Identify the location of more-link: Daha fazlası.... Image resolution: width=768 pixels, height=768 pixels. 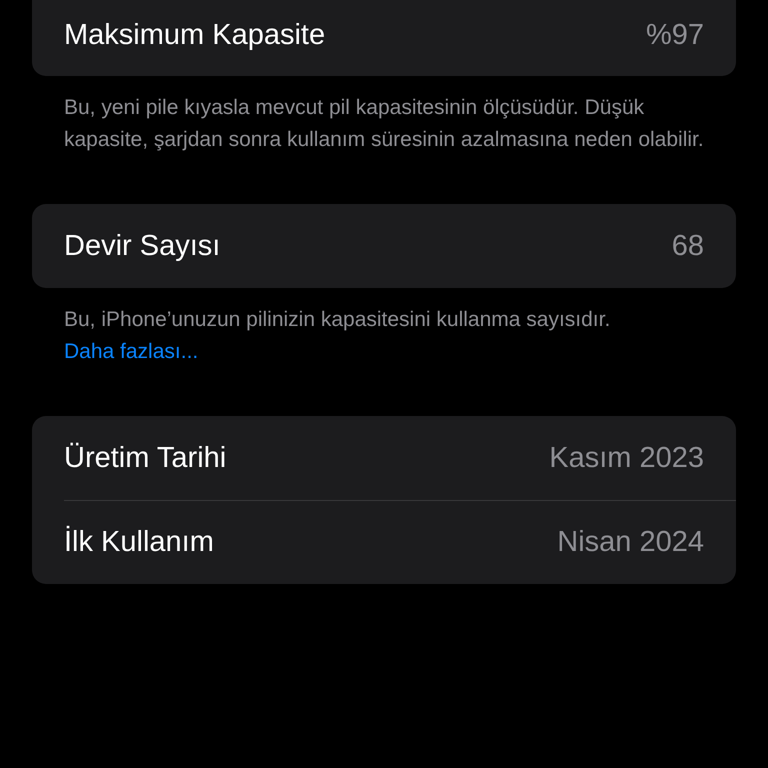
(131, 351).